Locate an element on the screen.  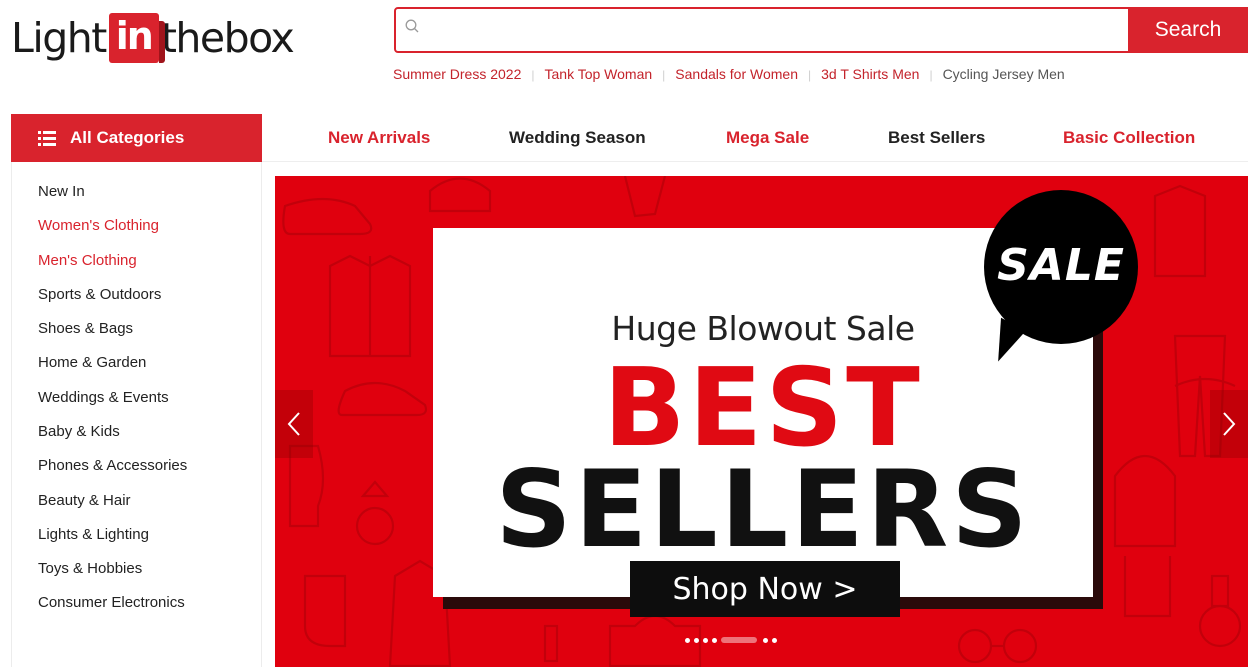
category-link: Lights & Lighting is located at coordinates (93, 534).